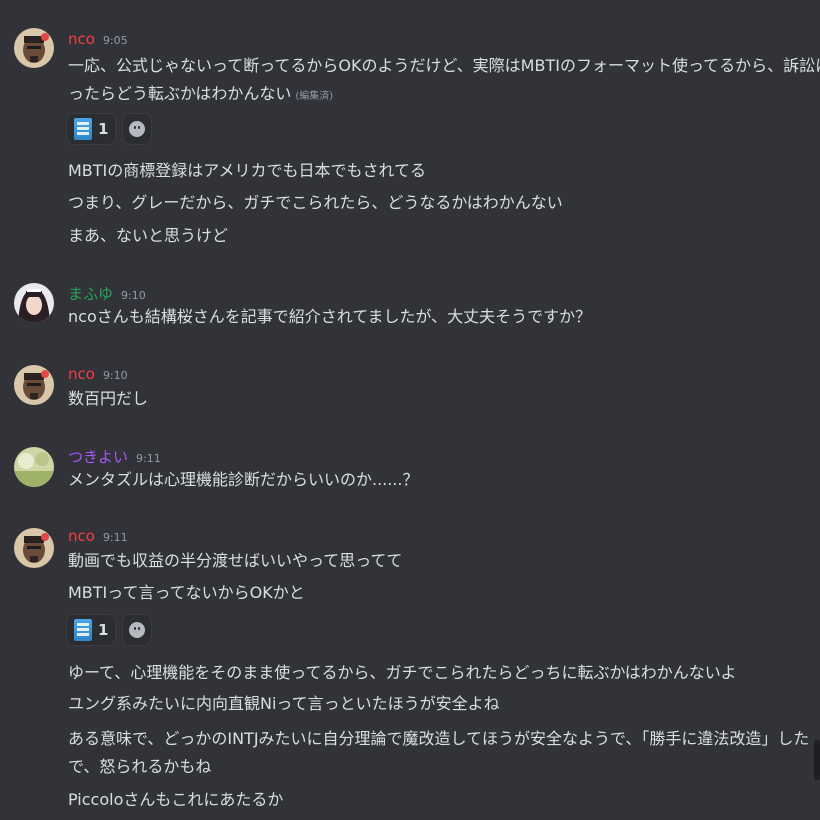 This screenshot has width=820, height=820. What do you see at coordinates (34, 303) in the screenshot?
I see `avatar-mafuyu` at bounding box center [34, 303].